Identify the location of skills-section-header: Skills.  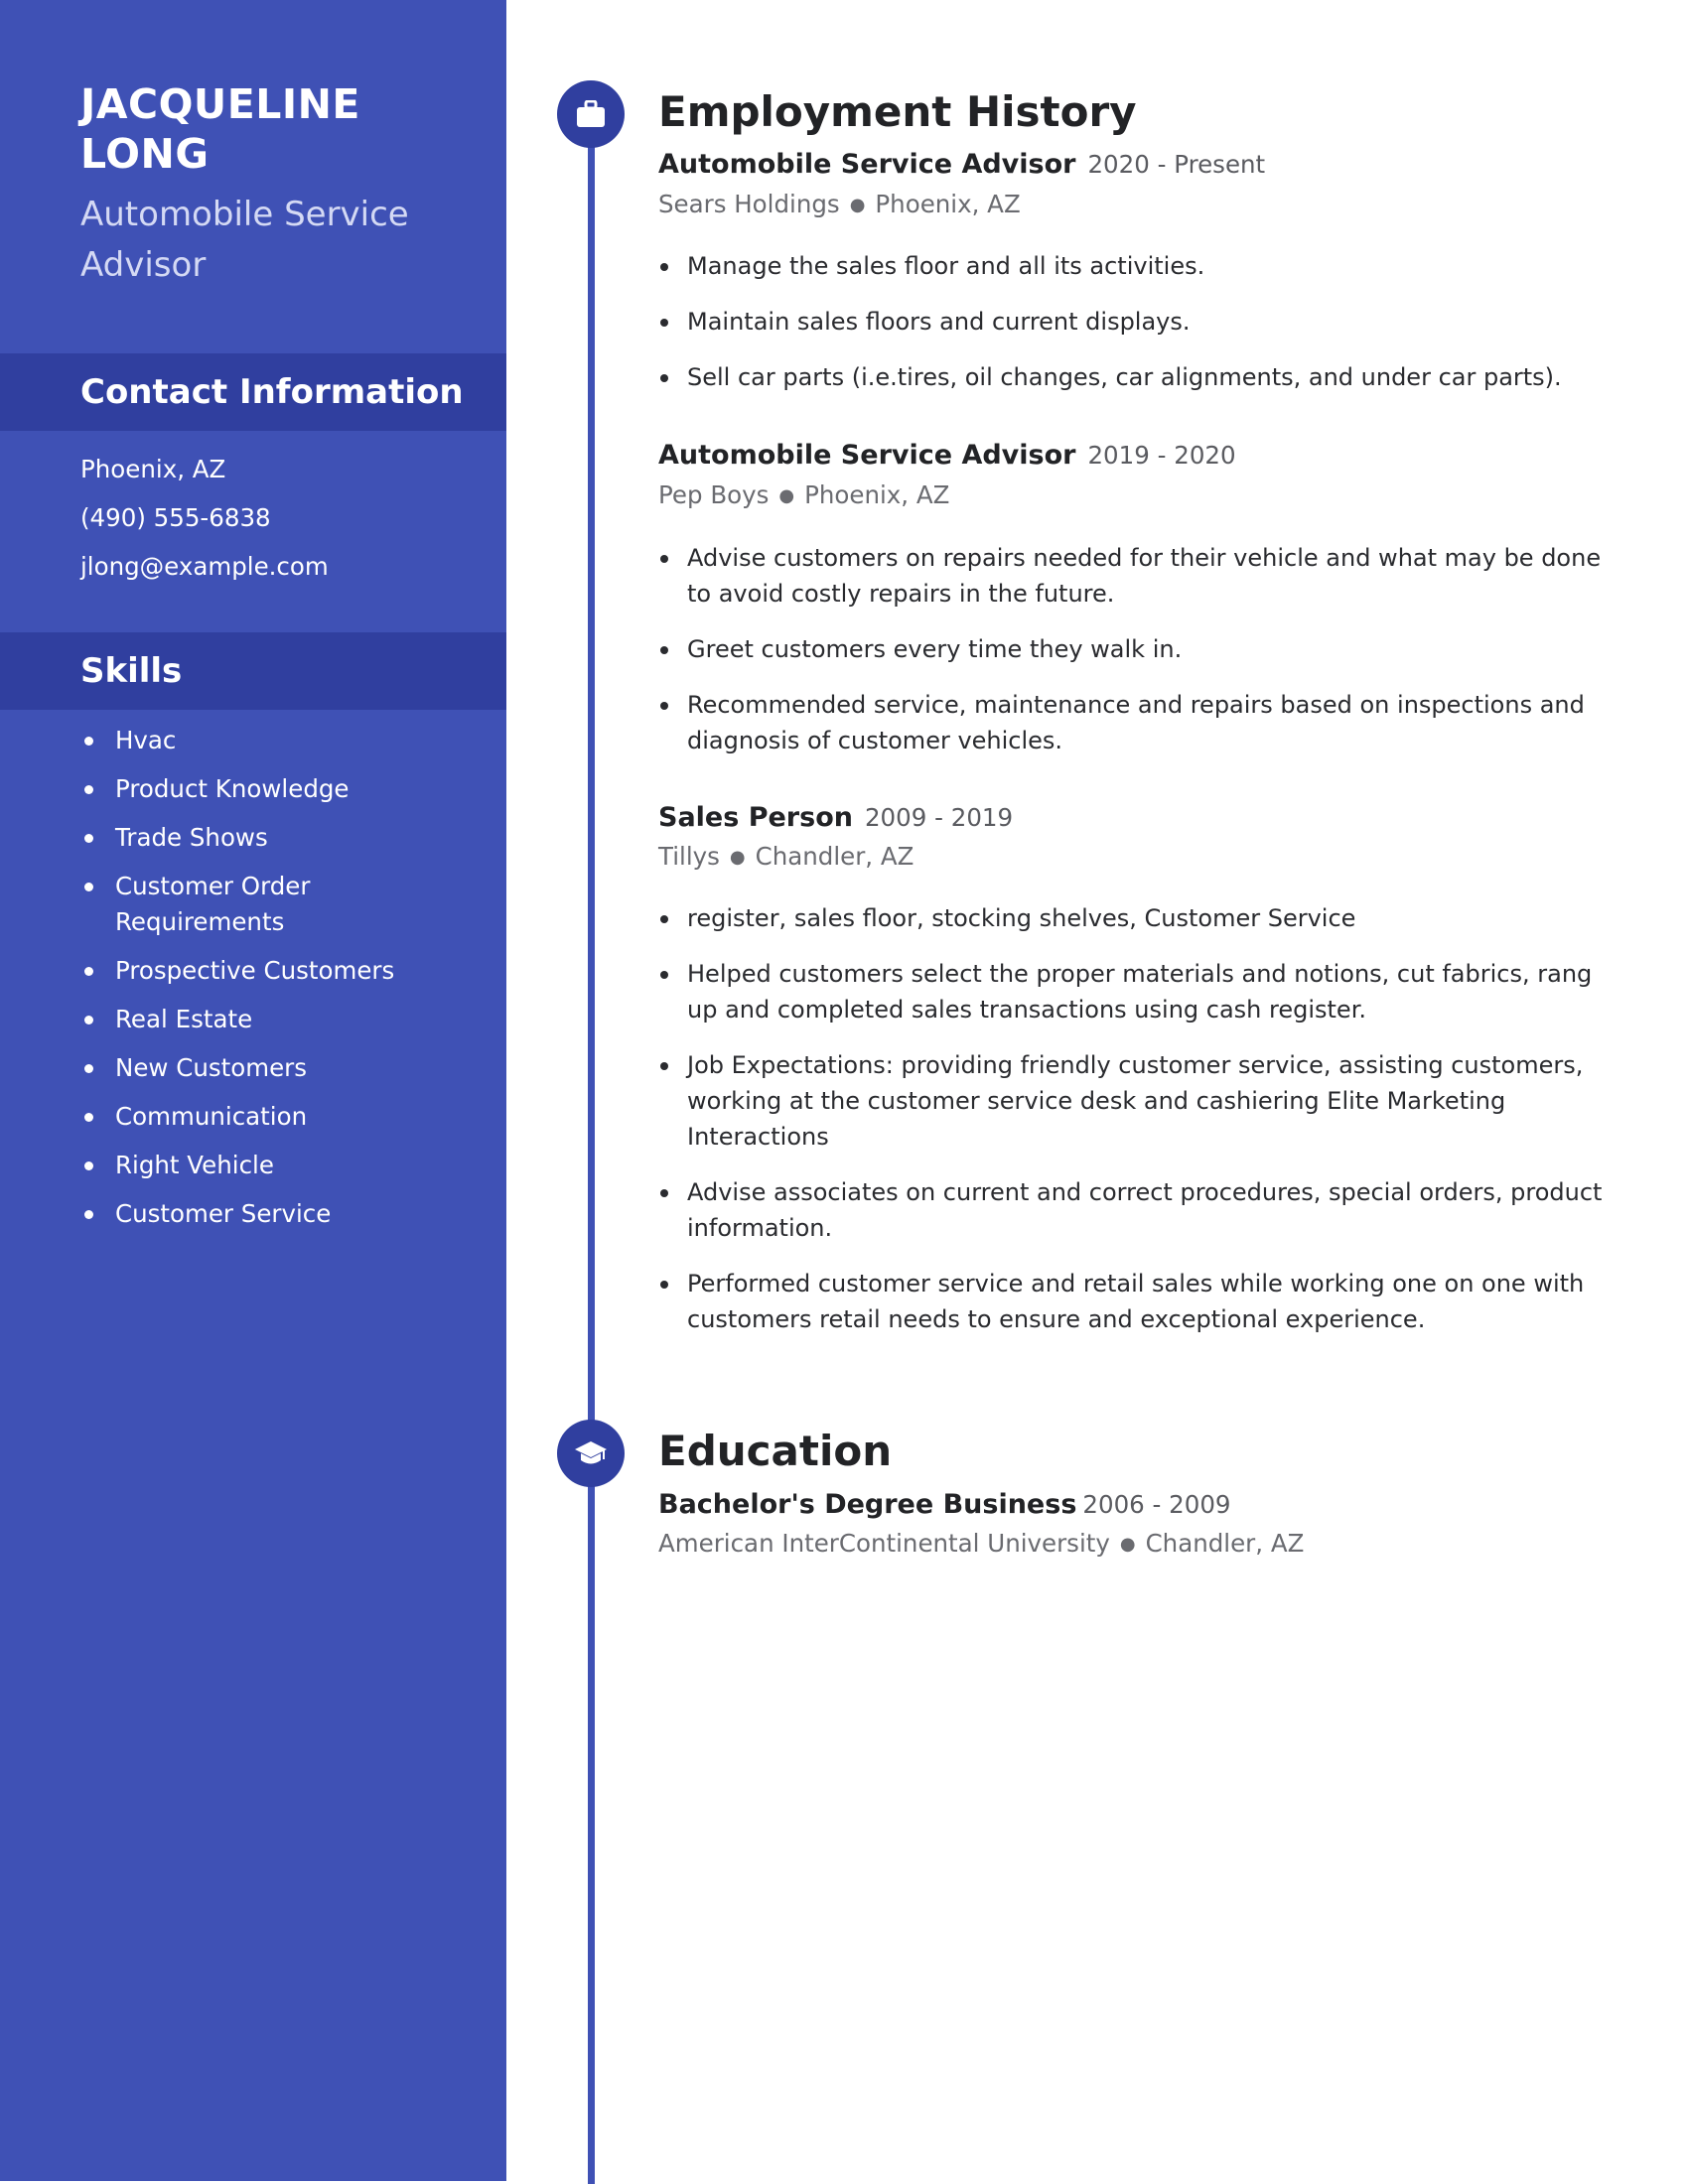
(253, 671).